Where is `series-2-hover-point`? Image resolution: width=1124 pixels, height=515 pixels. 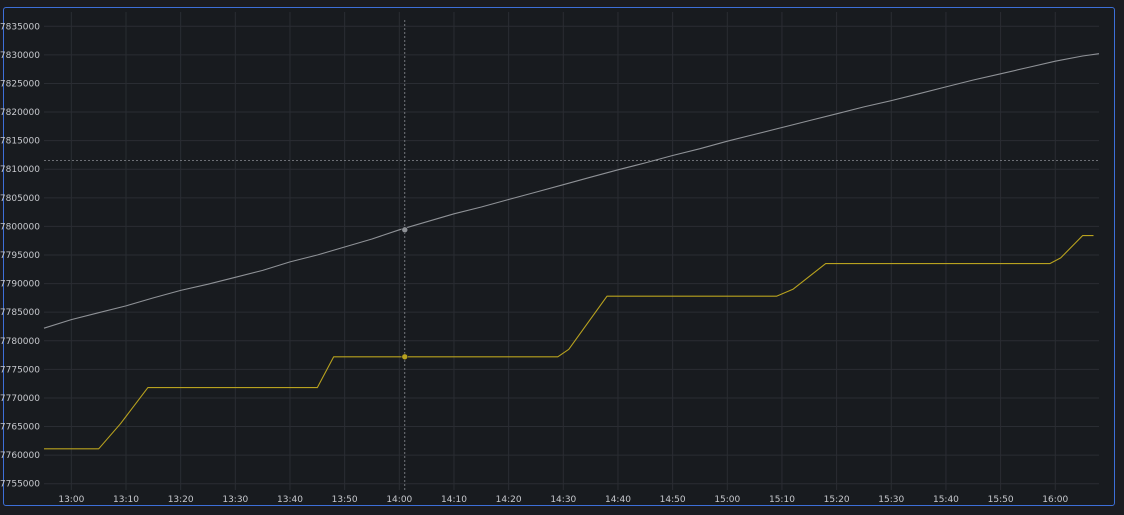 series-2-hover-point is located at coordinates (405, 357).